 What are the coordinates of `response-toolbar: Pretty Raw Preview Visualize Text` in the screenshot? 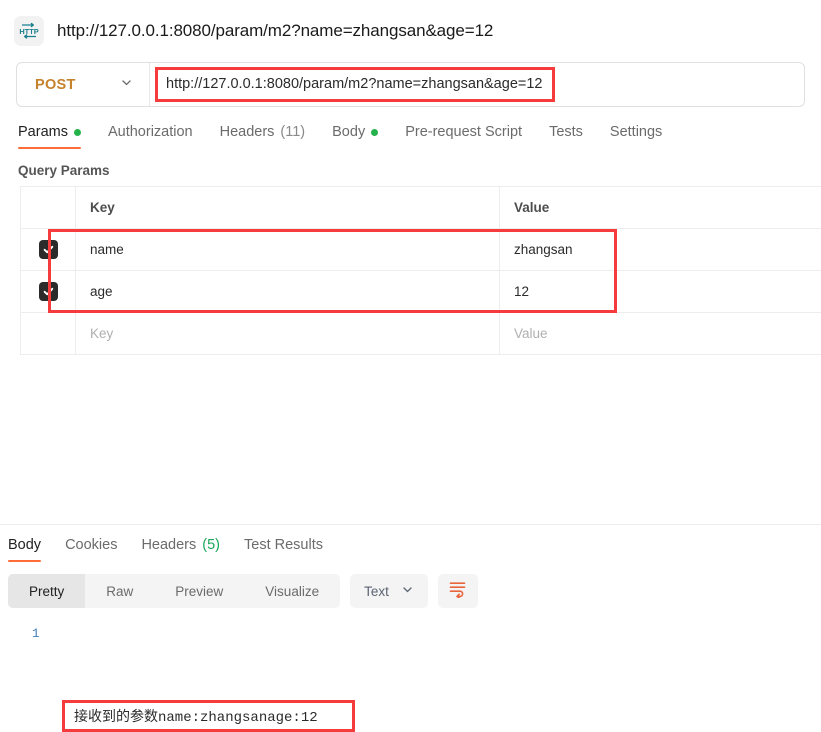 It's located at (410, 585).